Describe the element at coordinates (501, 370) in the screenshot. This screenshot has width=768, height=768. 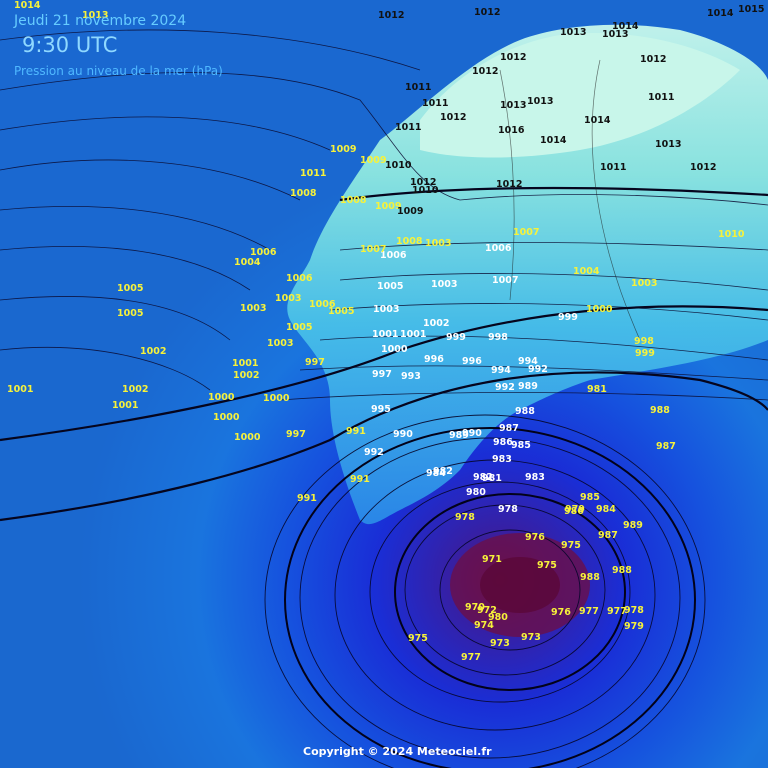
I see `pressure-label: 994` at that location.